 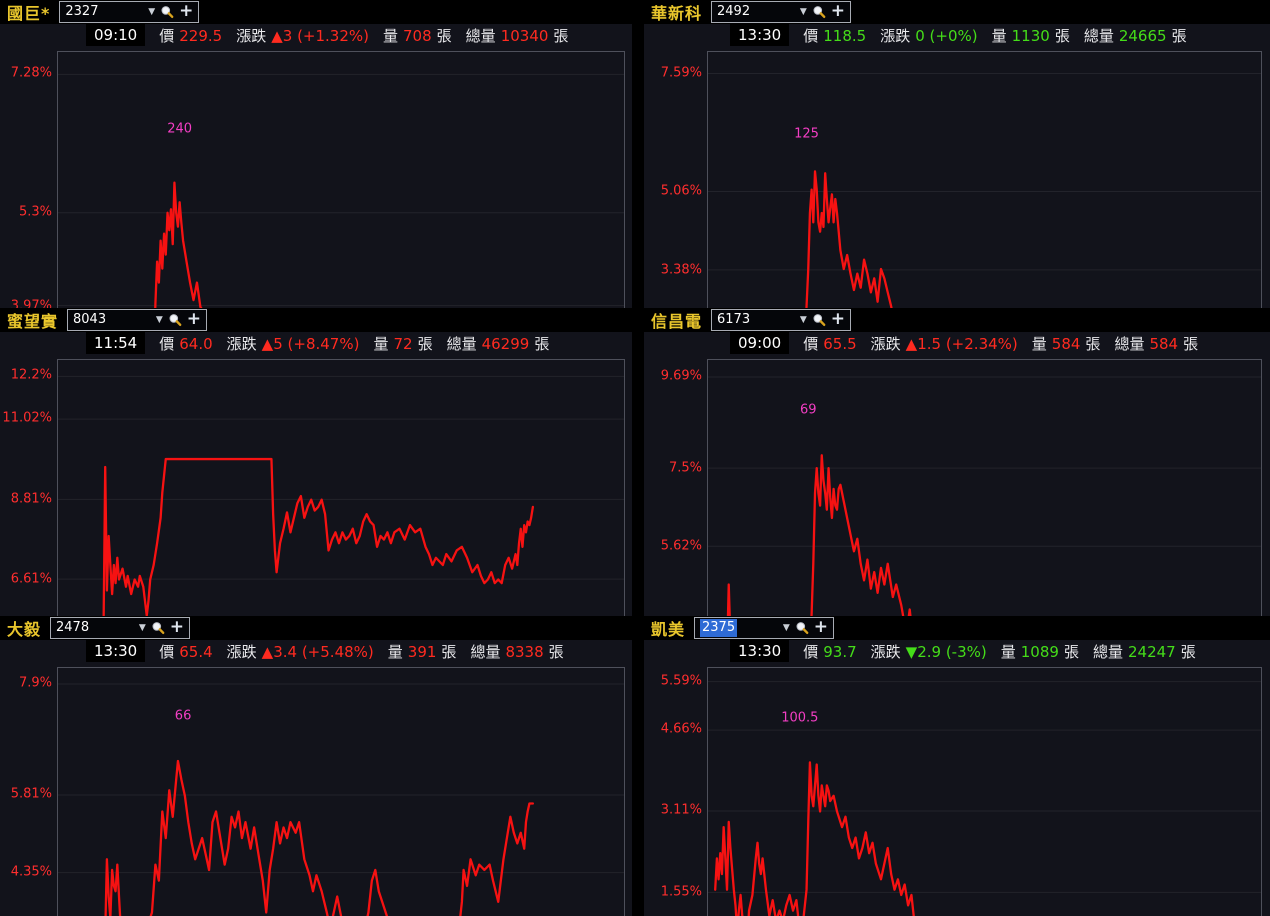 I want to click on y-tick-label: 1.55%, so click(x=681, y=892).